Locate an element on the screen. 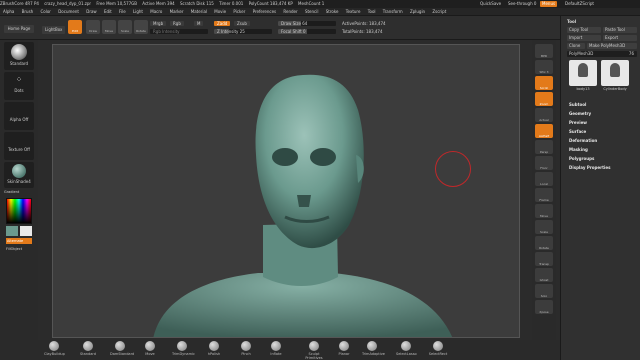  scroll-button: Scroll is located at coordinates (544, 83).